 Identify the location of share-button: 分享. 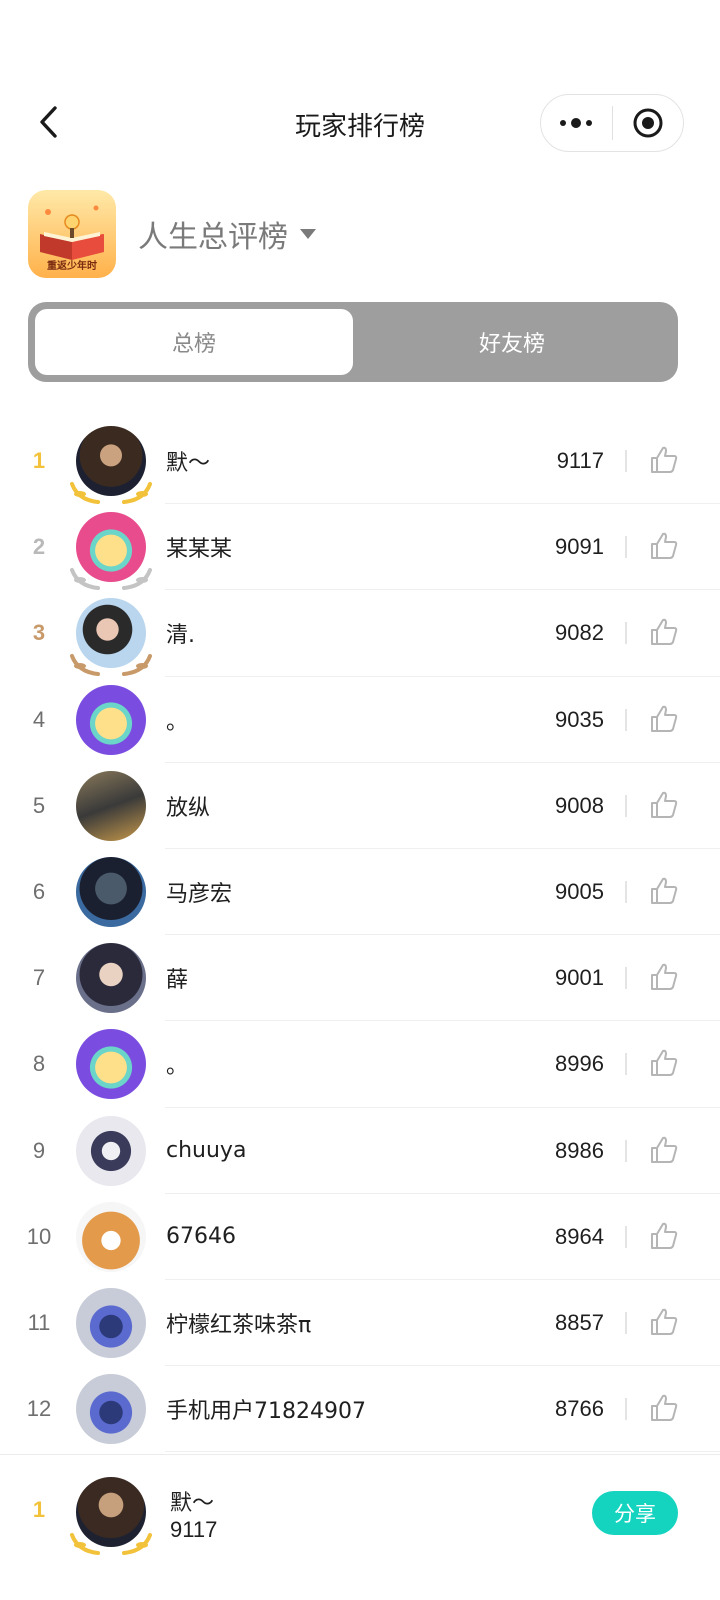
(635, 1513).